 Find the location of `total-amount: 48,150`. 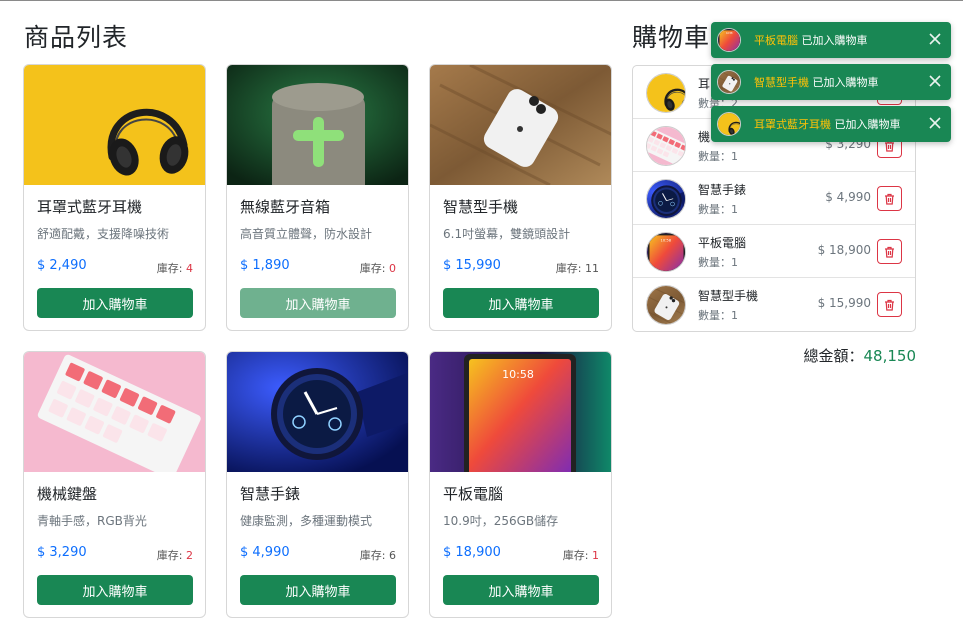

total-amount: 48,150 is located at coordinates (890, 356).